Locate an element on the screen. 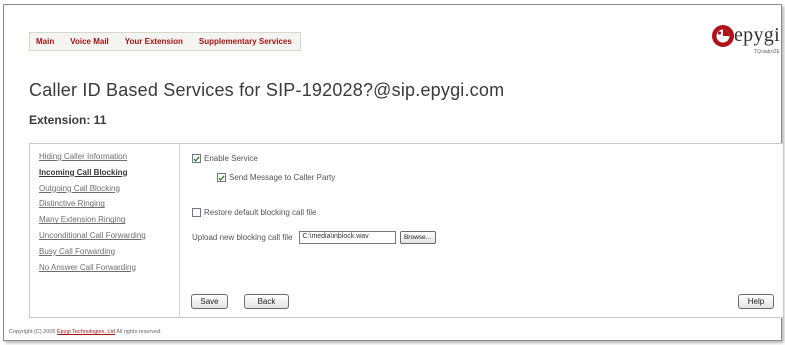  logo-word: epygi is located at coordinates (757, 35).